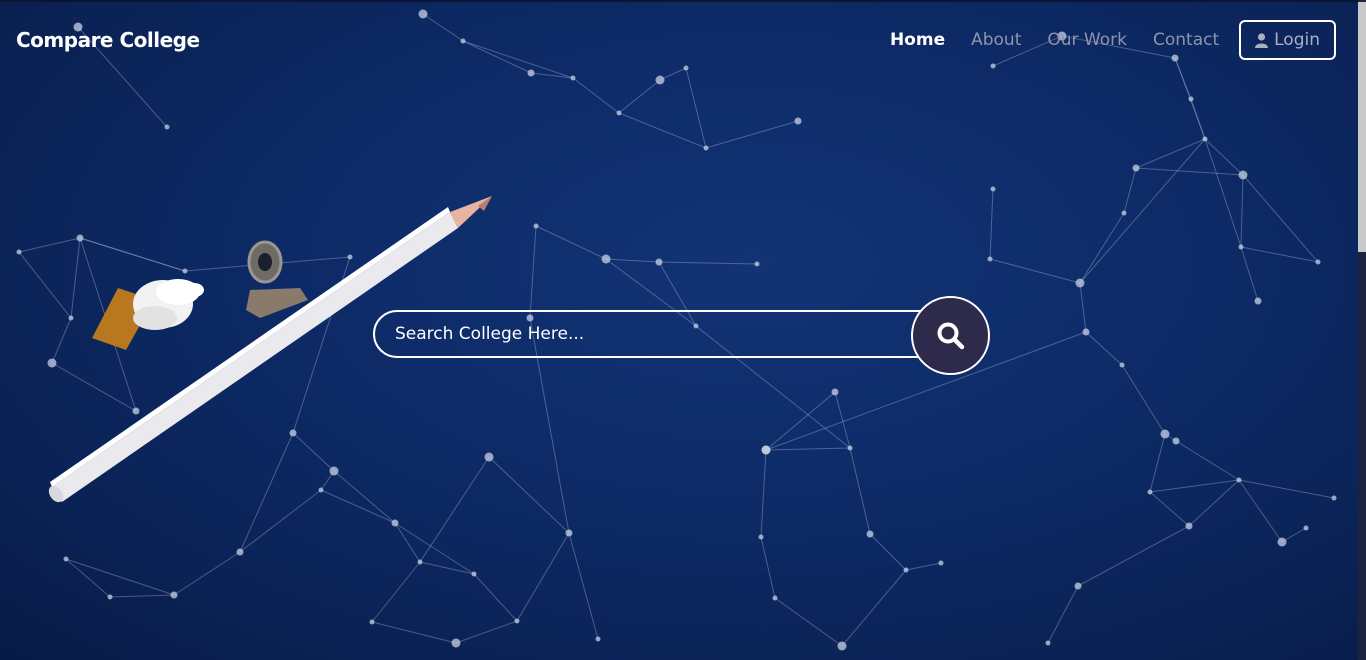 Image resolution: width=1366 pixels, height=660 pixels. What do you see at coordinates (917, 40) in the screenshot?
I see `nav-home: Home` at bounding box center [917, 40].